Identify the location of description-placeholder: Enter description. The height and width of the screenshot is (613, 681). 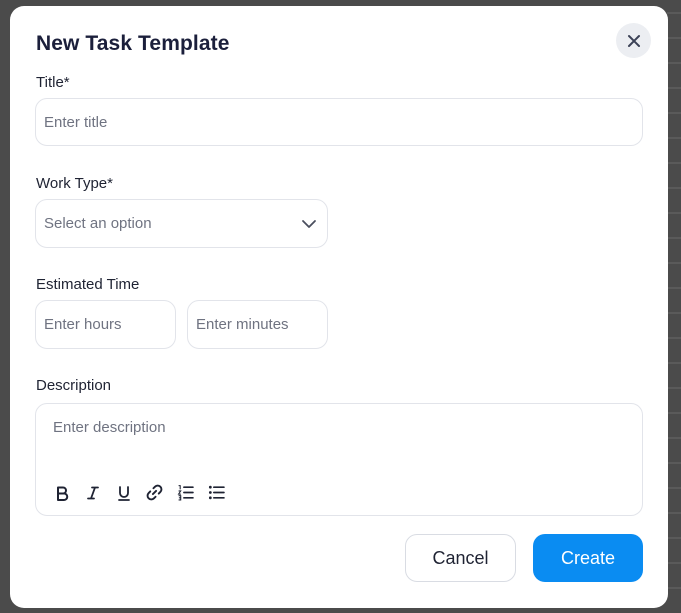
(109, 427).